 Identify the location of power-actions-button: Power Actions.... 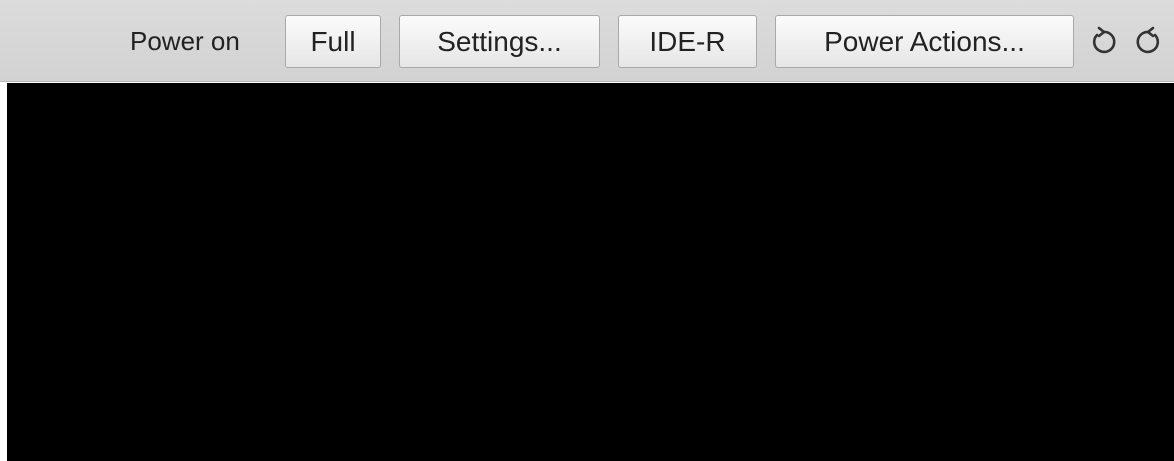
(924, 41).